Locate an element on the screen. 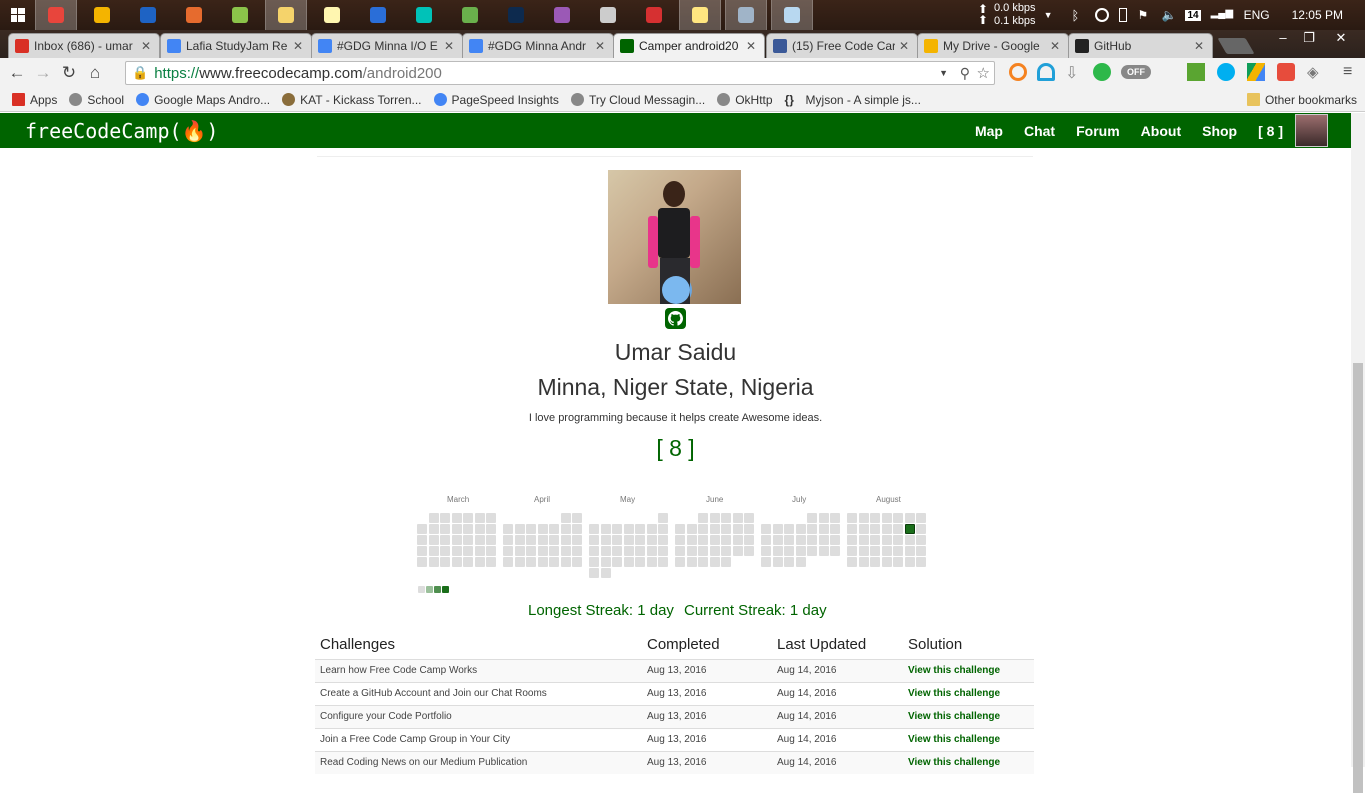 The height and width of the screenshot is (793, 1365). lock-icon: 🔒 is located at coordinates (140, 73).